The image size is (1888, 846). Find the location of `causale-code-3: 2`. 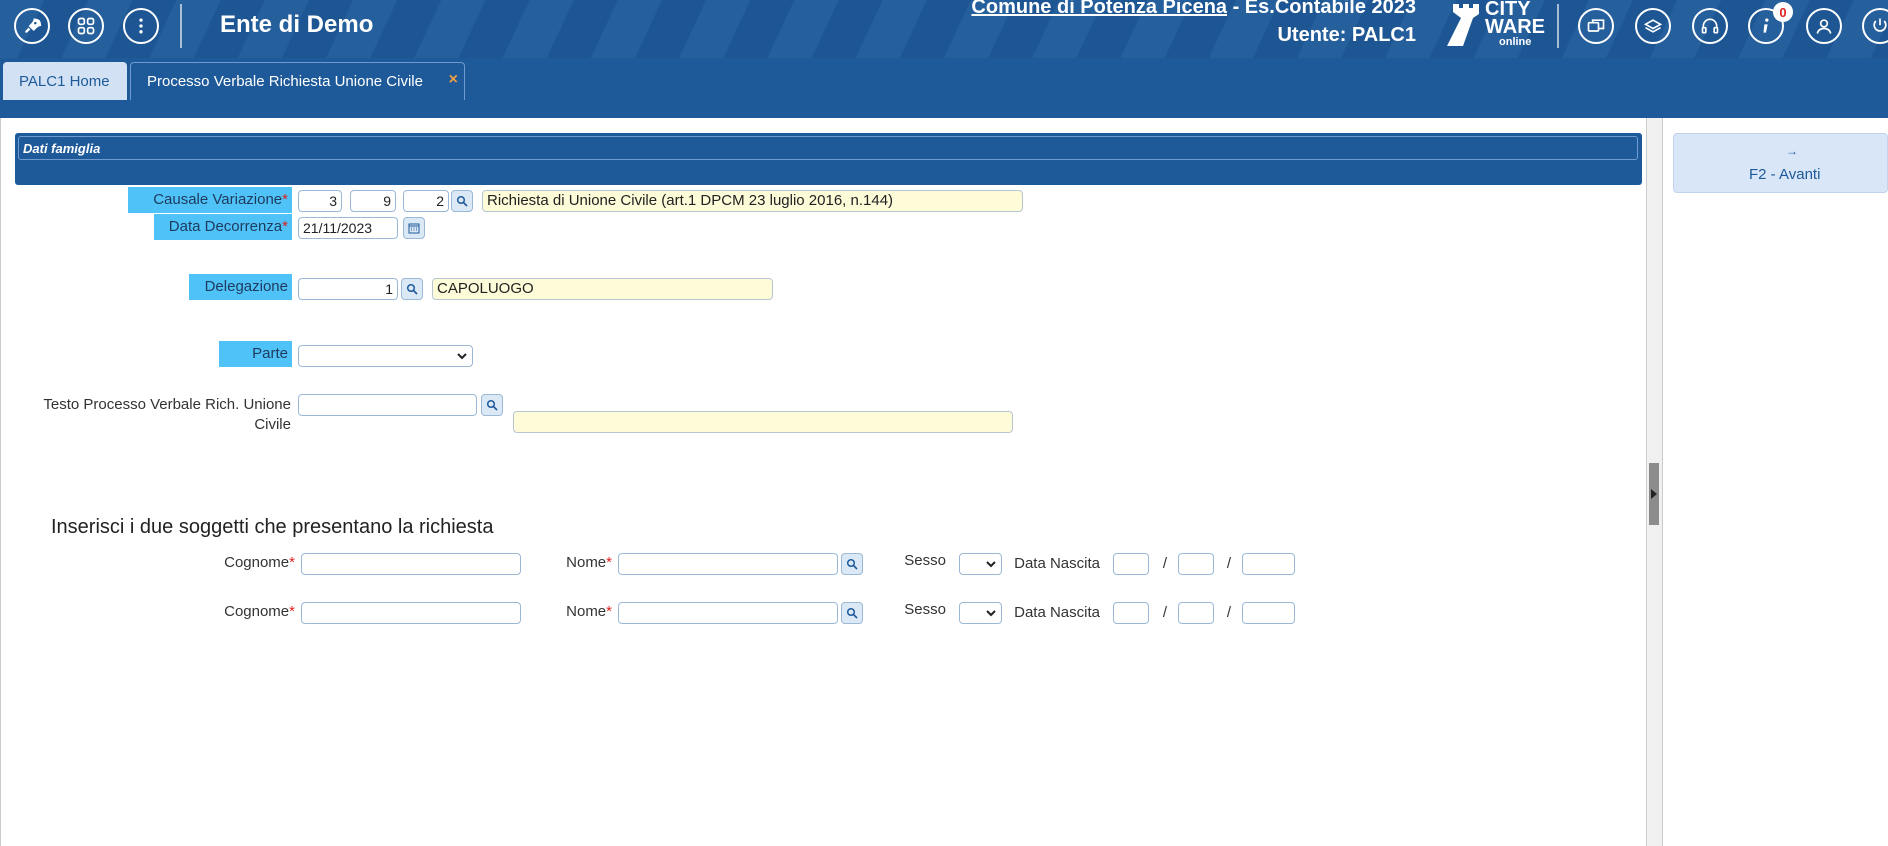

causale-code-3: 2 is located at coordinates (426, 201).